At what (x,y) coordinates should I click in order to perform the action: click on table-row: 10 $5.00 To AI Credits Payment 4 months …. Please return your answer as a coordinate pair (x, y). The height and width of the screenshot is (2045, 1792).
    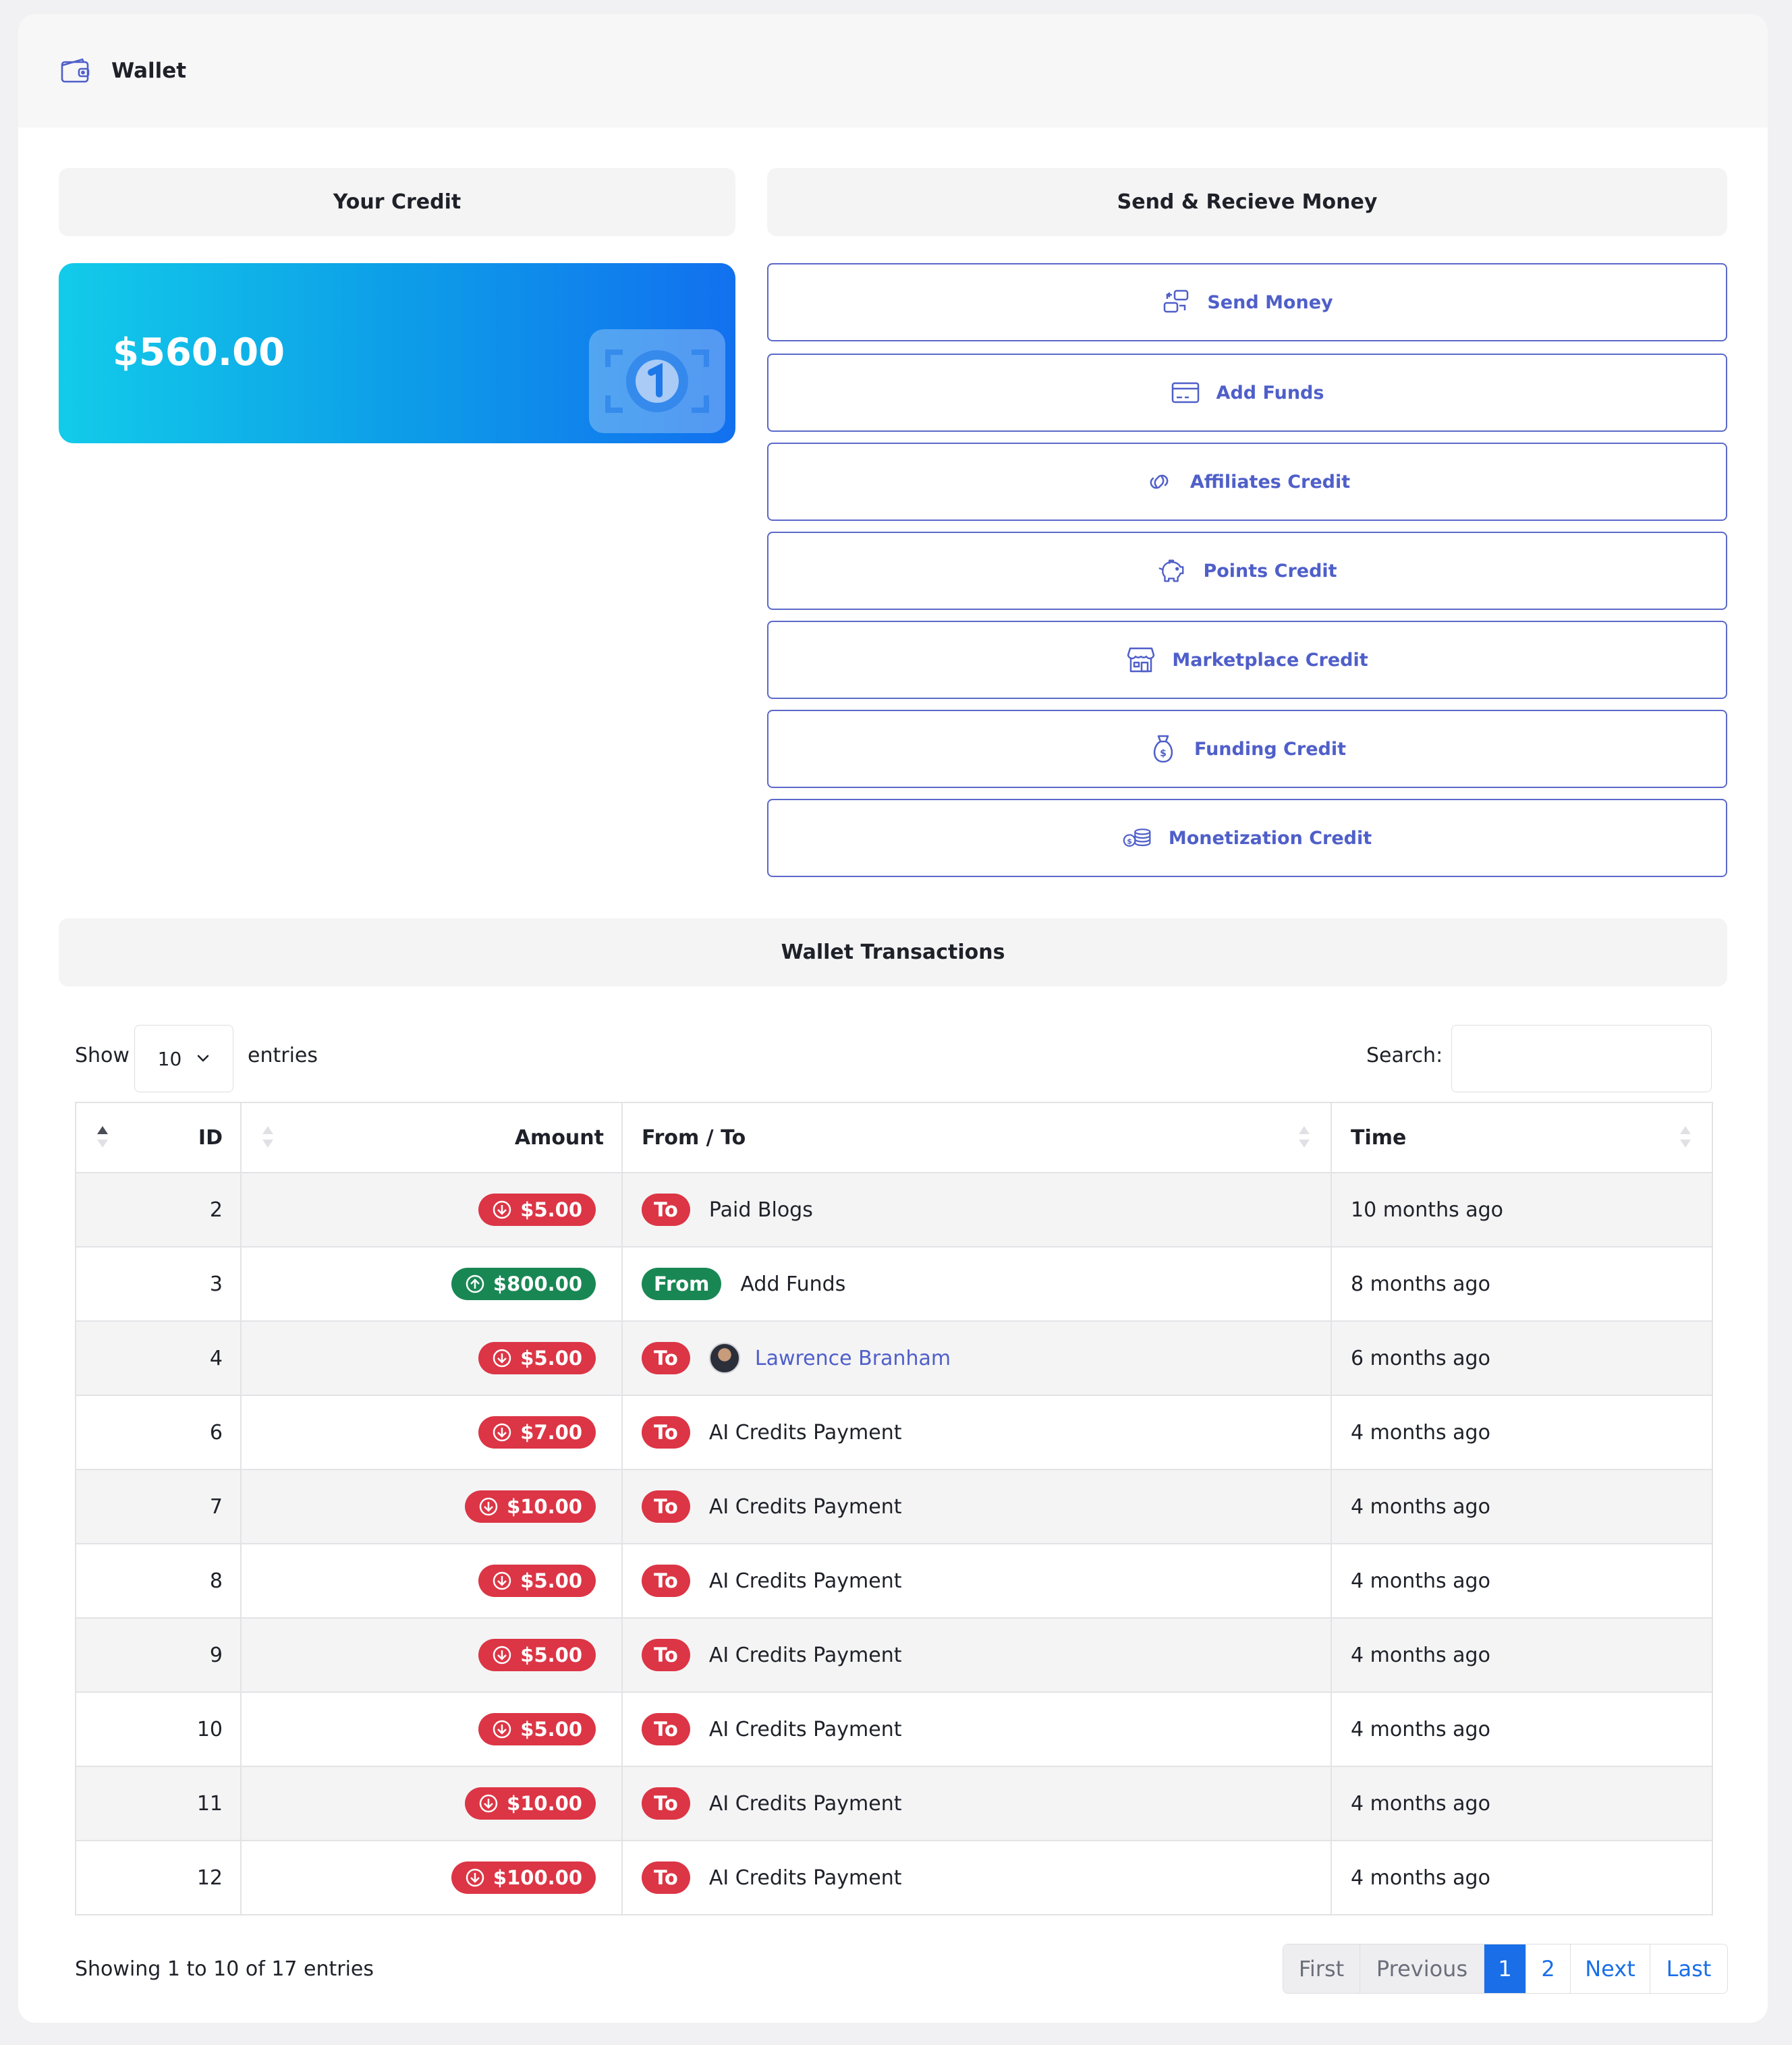
    Looking at the image, I should click on (894, 1729).